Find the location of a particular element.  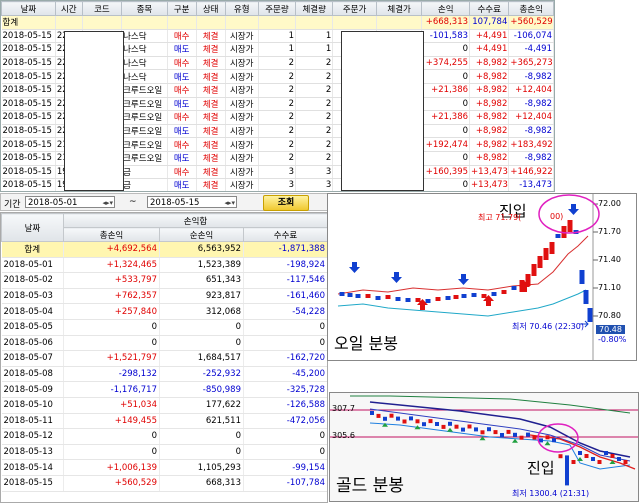

table-cell: 3 is located at coordinates (277, 172).